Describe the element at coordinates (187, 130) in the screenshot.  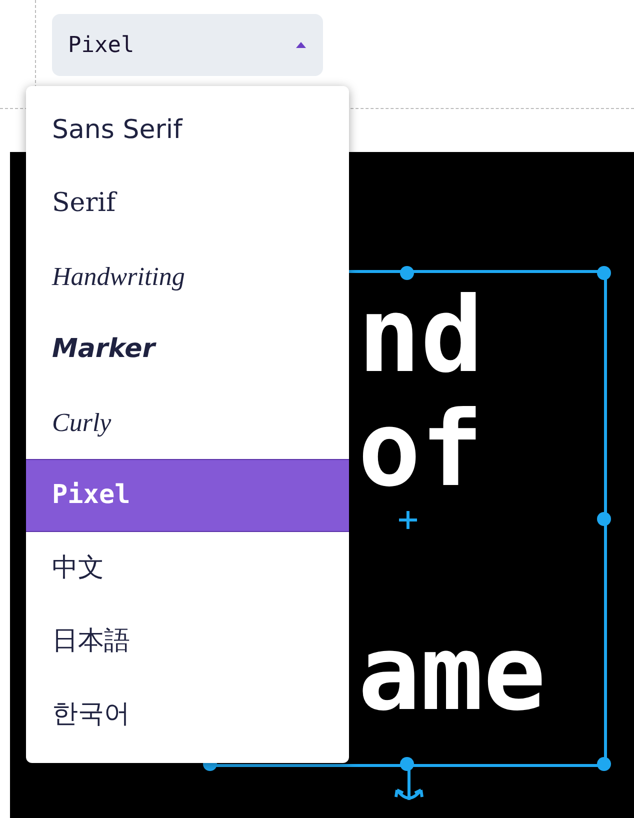
I see `font-option: Sans Serif` at that location.